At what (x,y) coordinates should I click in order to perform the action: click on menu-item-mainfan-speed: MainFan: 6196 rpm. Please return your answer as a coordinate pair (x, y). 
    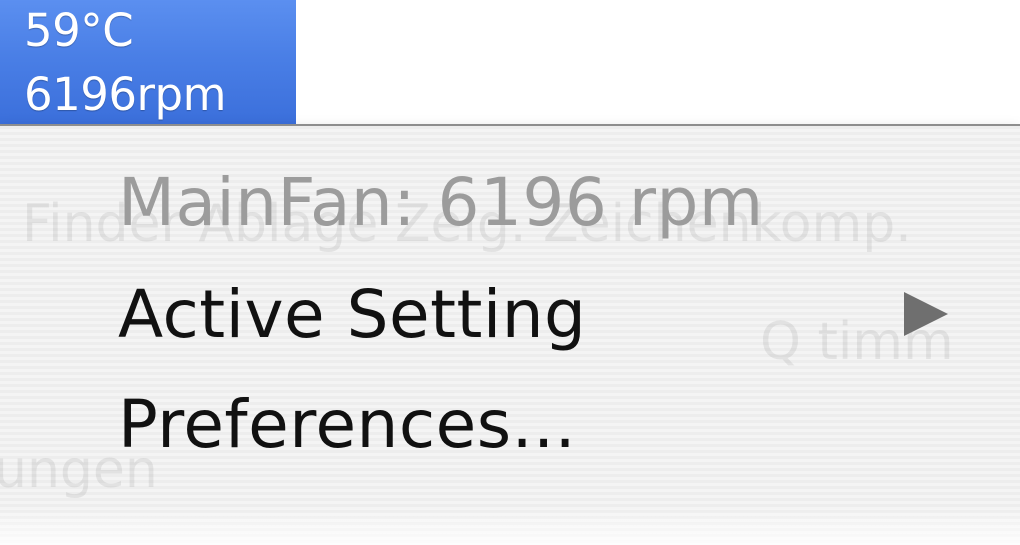
    Looking at the image, I should click on (441, 202).